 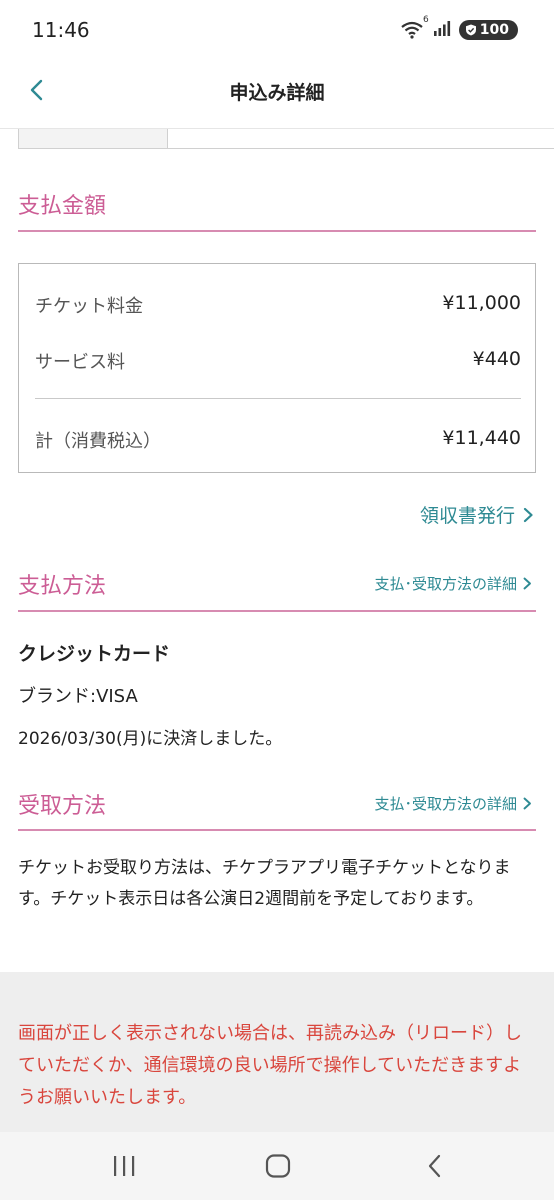 I want to click on system-nav-bar, so click(x=277, y=1166).